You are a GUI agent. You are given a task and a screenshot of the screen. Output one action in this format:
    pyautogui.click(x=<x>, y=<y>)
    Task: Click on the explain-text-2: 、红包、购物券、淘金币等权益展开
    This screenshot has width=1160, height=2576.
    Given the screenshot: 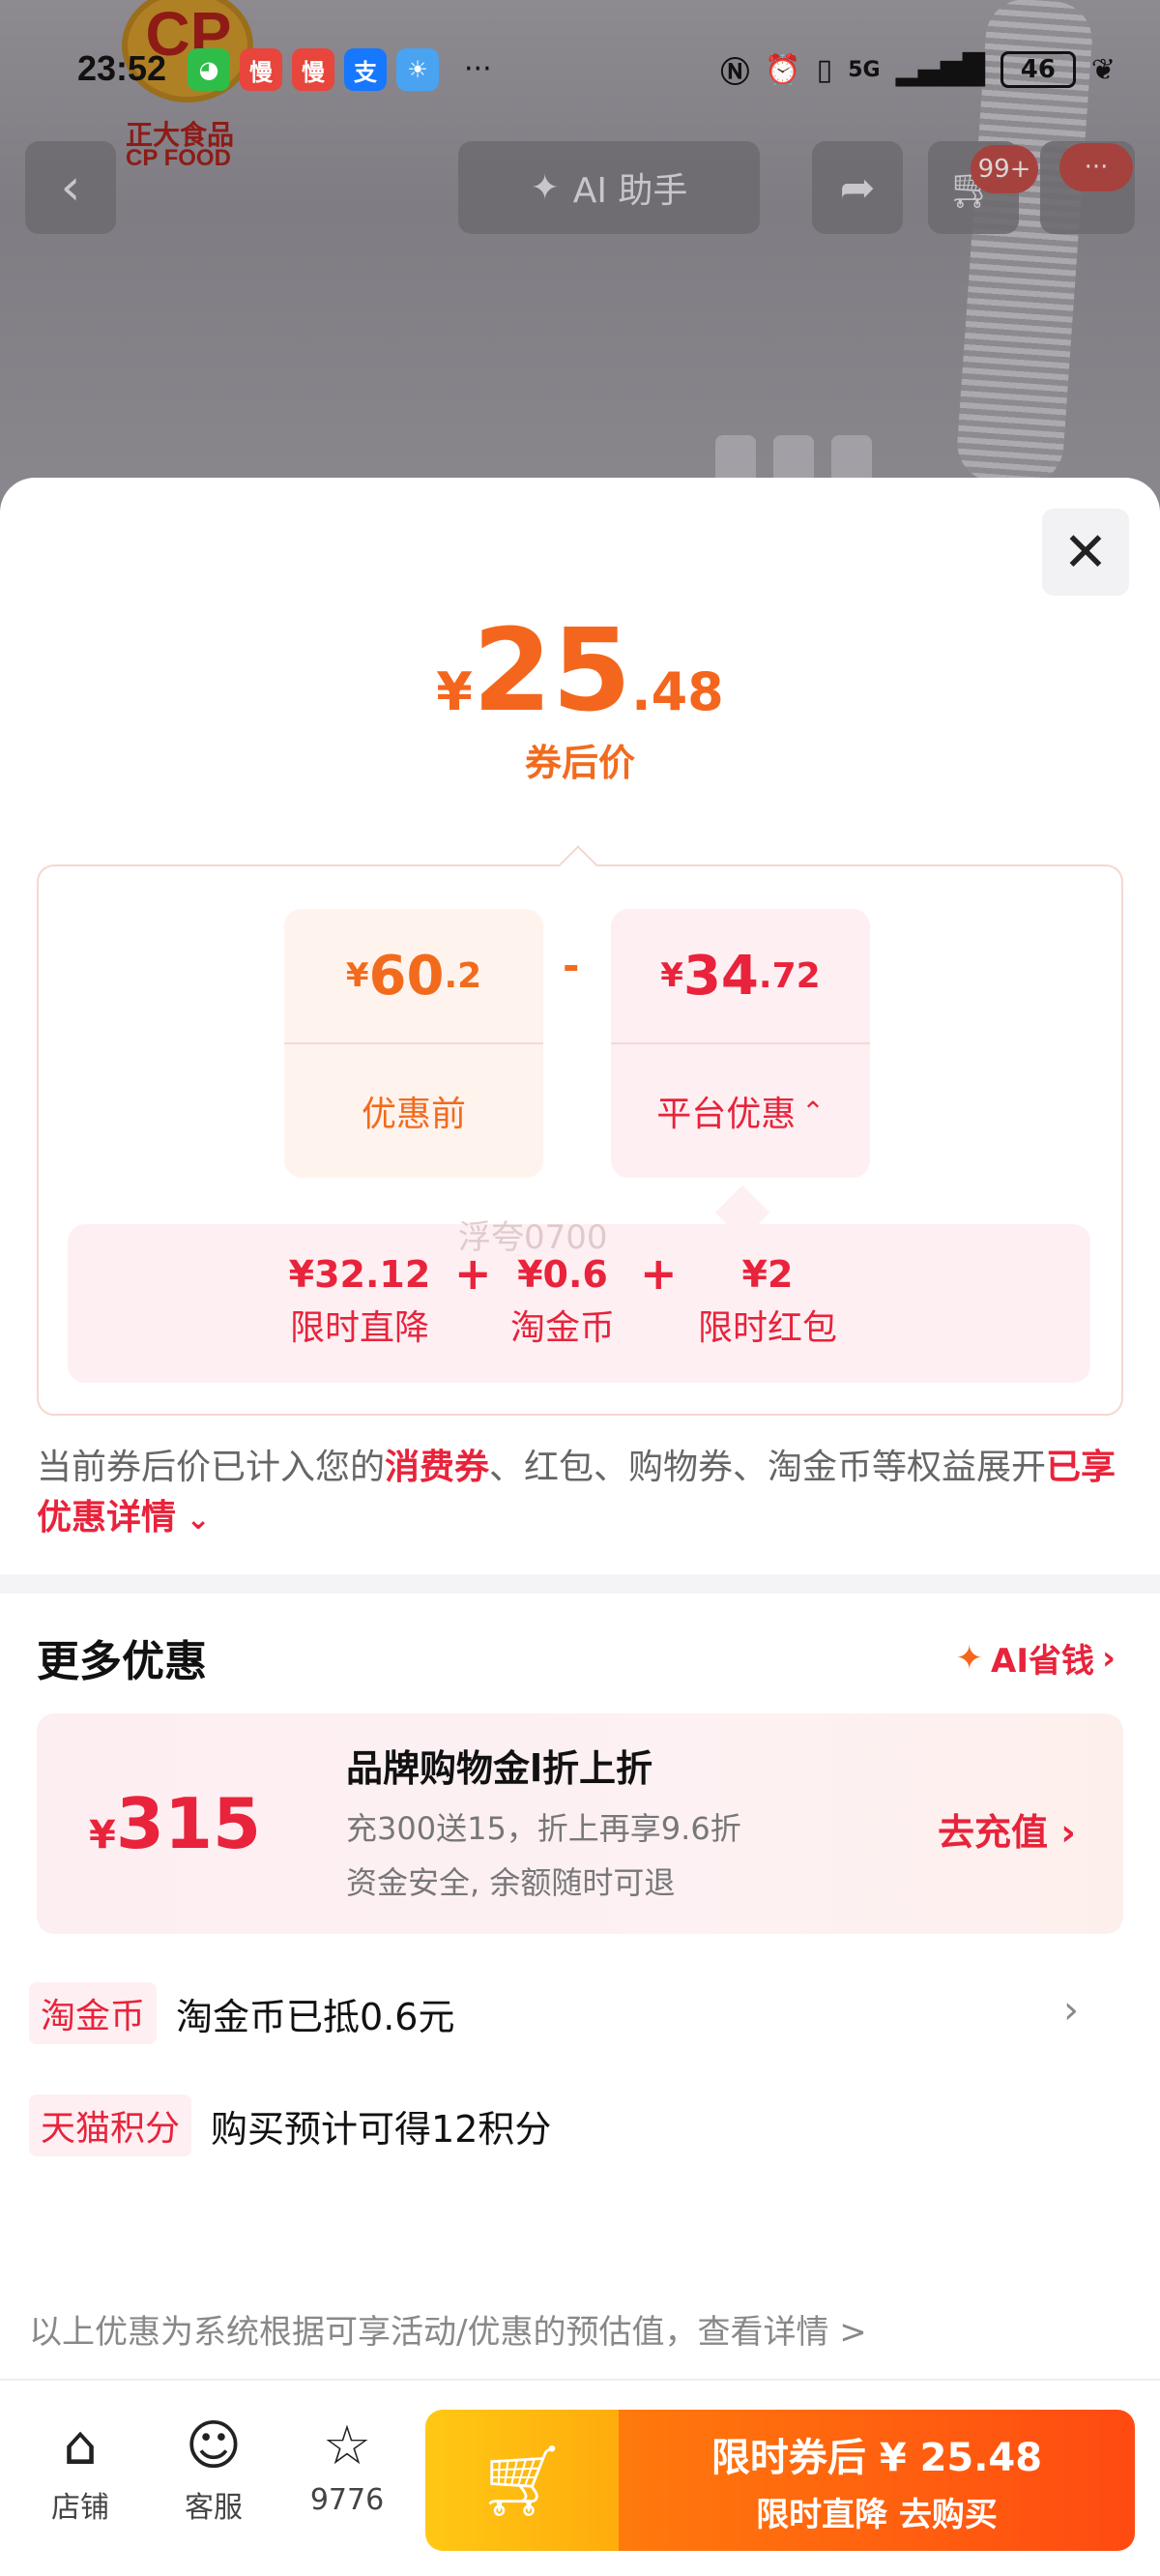 What is the action you would take?
    pyautogui.click(x=768, y=1467)
    